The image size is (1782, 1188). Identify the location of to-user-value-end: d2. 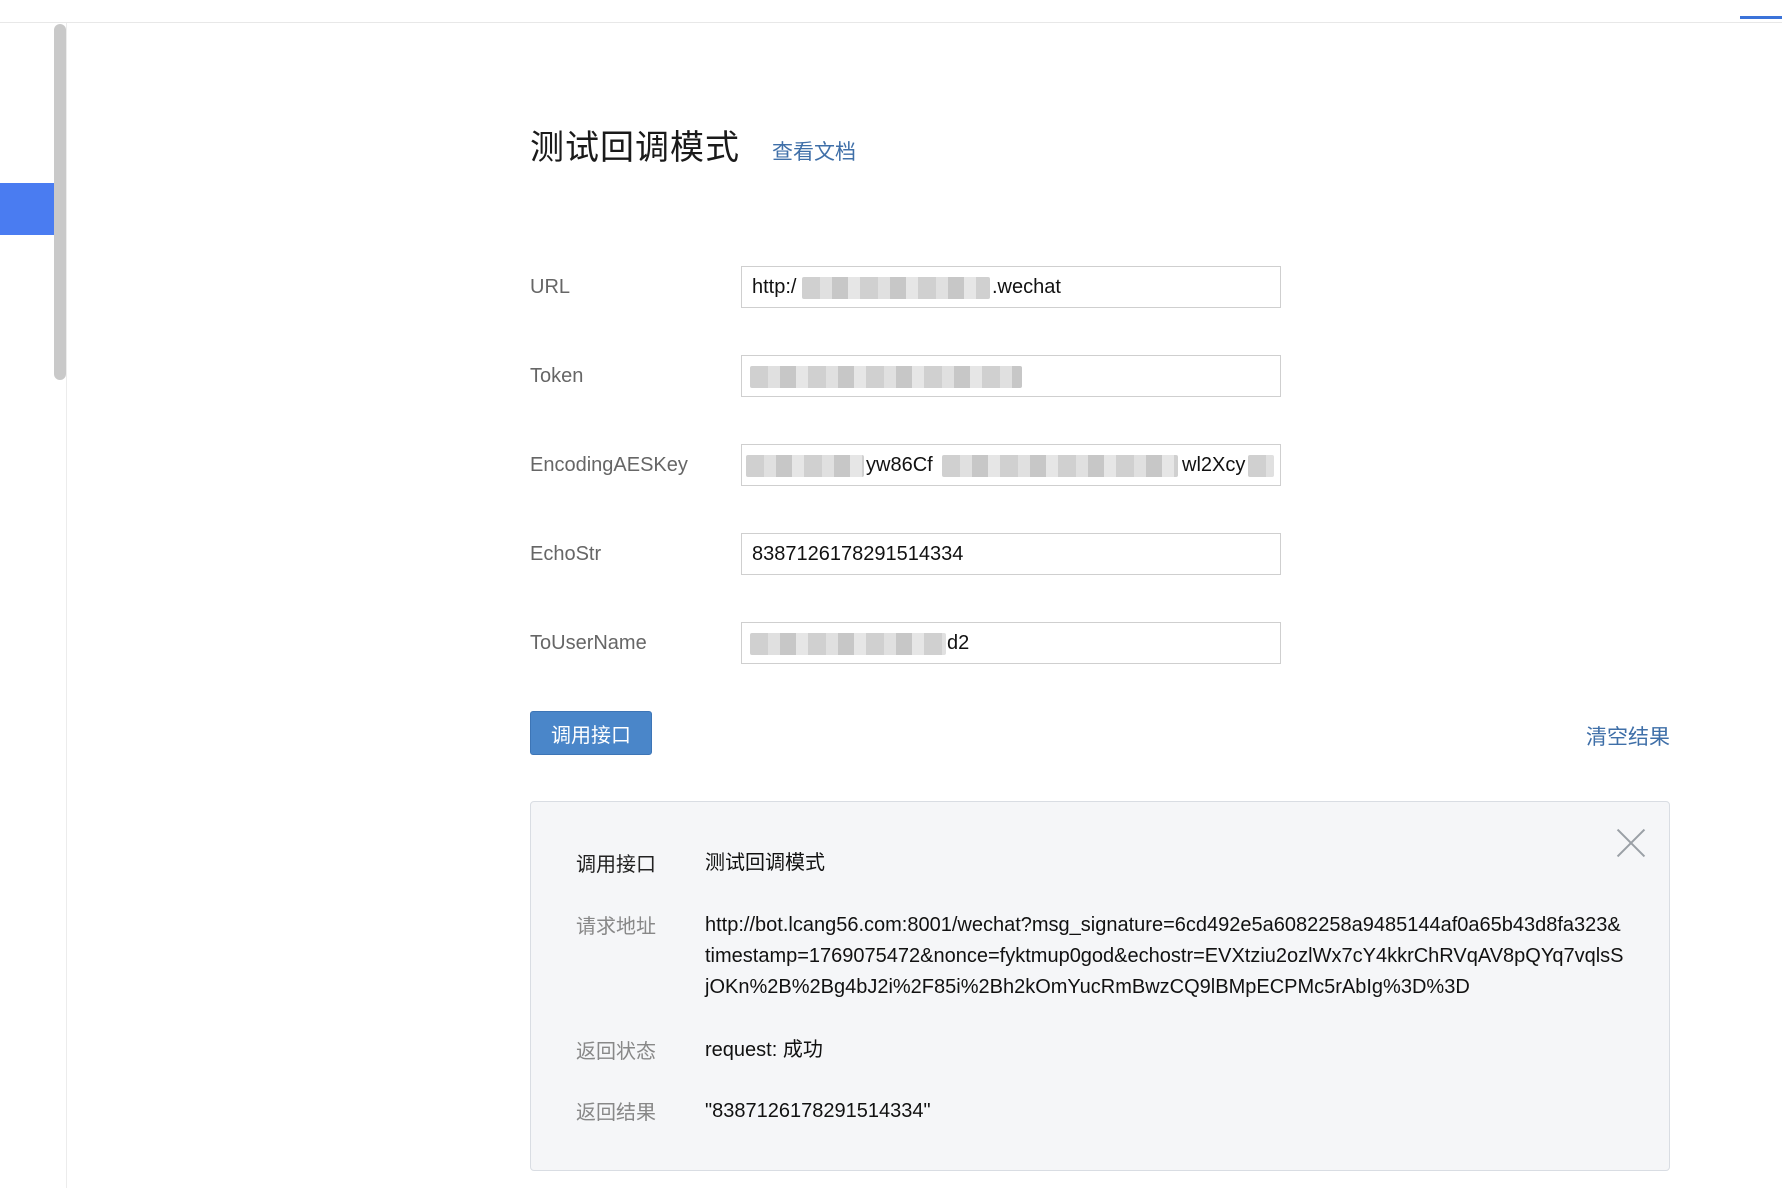
(958, 643).